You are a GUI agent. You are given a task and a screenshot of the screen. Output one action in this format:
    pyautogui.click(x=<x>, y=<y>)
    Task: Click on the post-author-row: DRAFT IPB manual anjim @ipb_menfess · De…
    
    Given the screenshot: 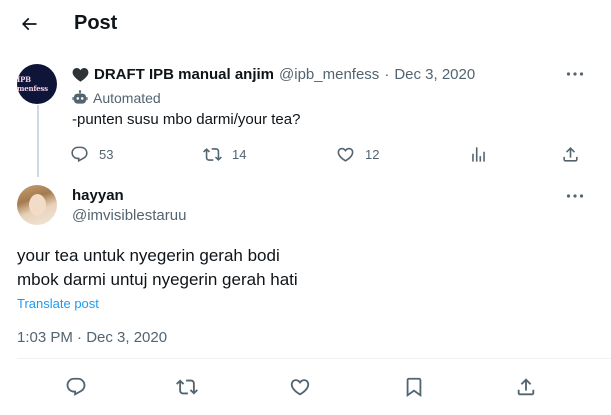 What is the action you would take?
    pyautogui.click(x=273, y=74)
    